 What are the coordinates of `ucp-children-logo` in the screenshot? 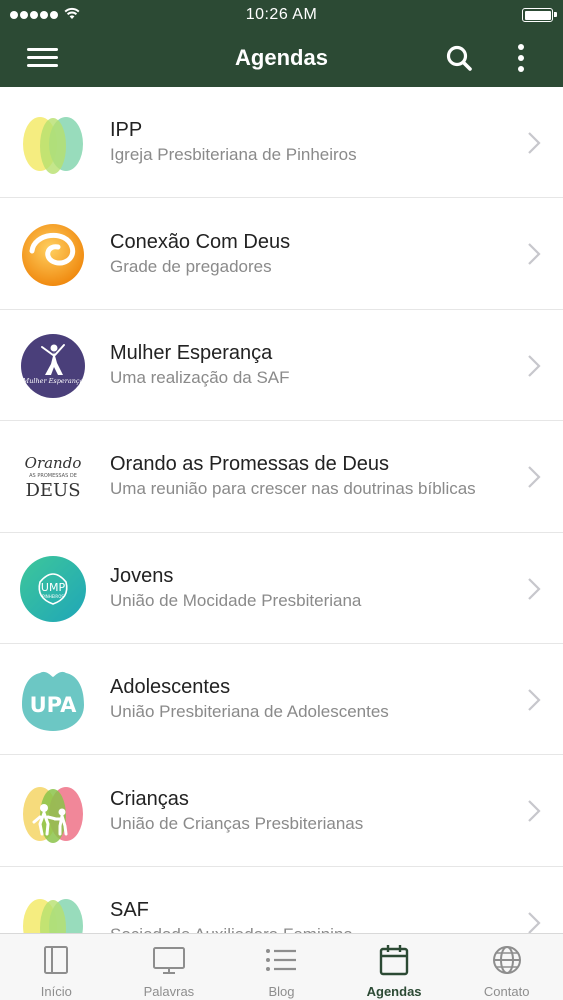 It's located at (53, 815).